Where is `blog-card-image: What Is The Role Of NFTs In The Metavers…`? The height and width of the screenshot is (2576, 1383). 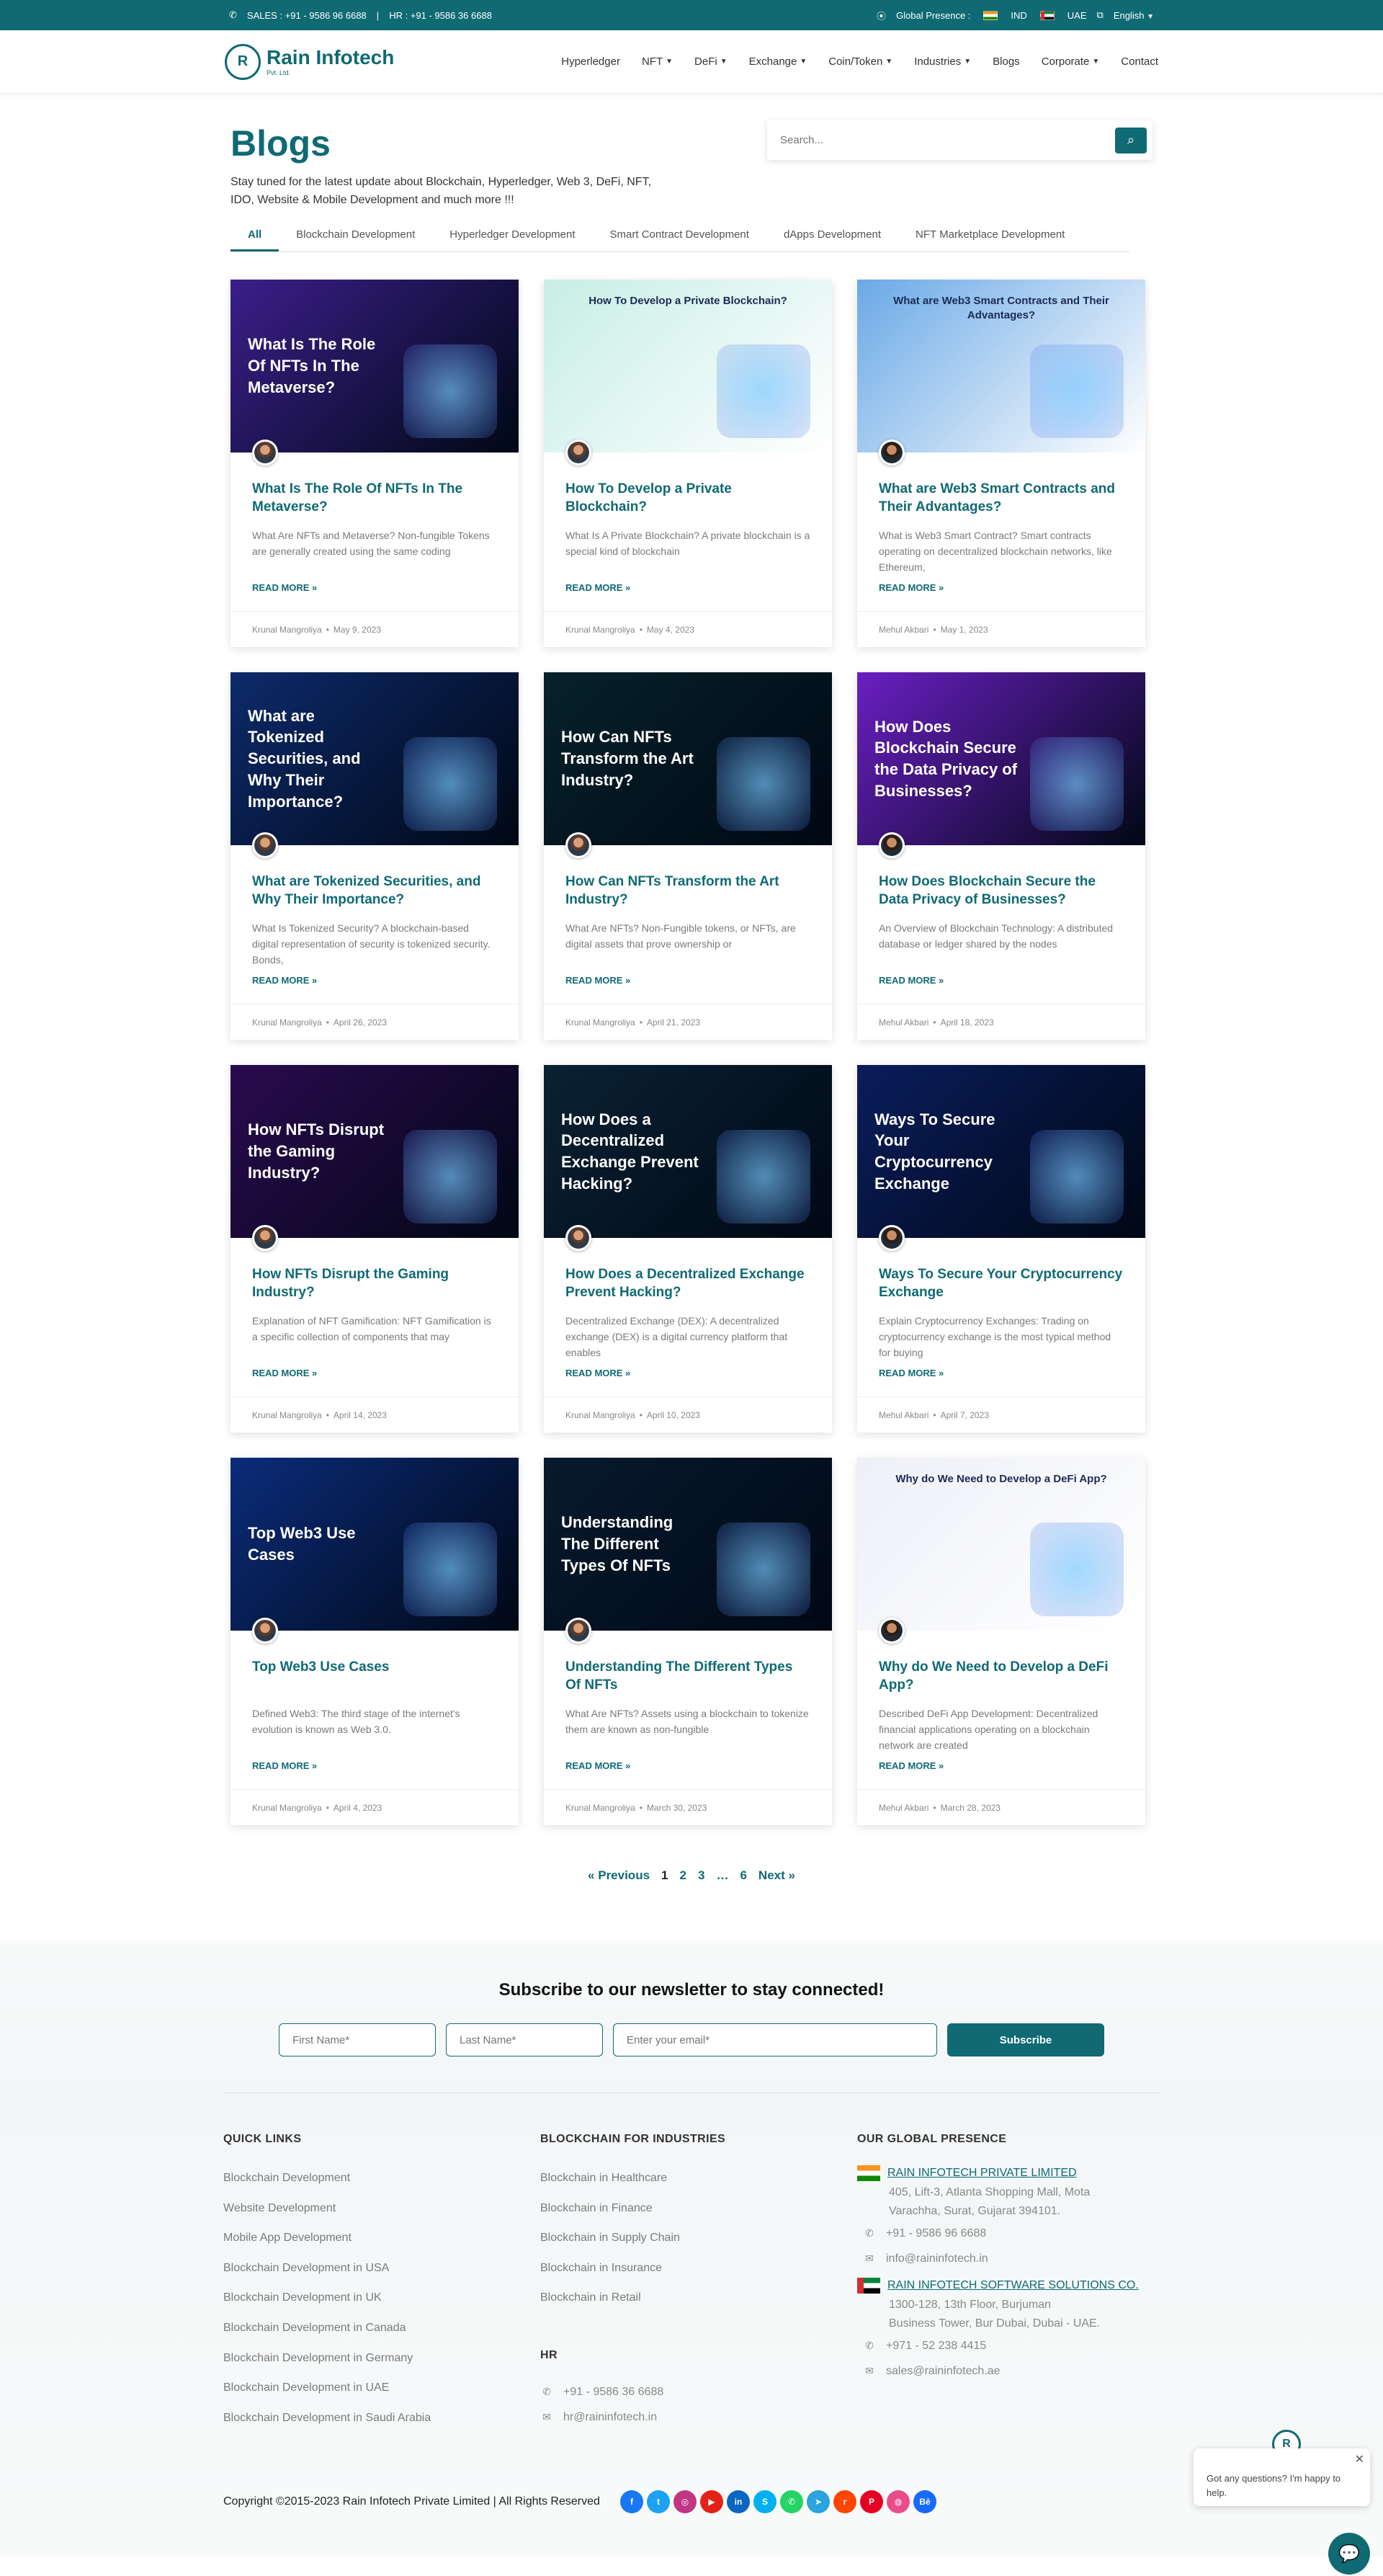
blog-card-image: What Is The Role Of NFTs In The Metavers… is located at coordinates (374, 366).